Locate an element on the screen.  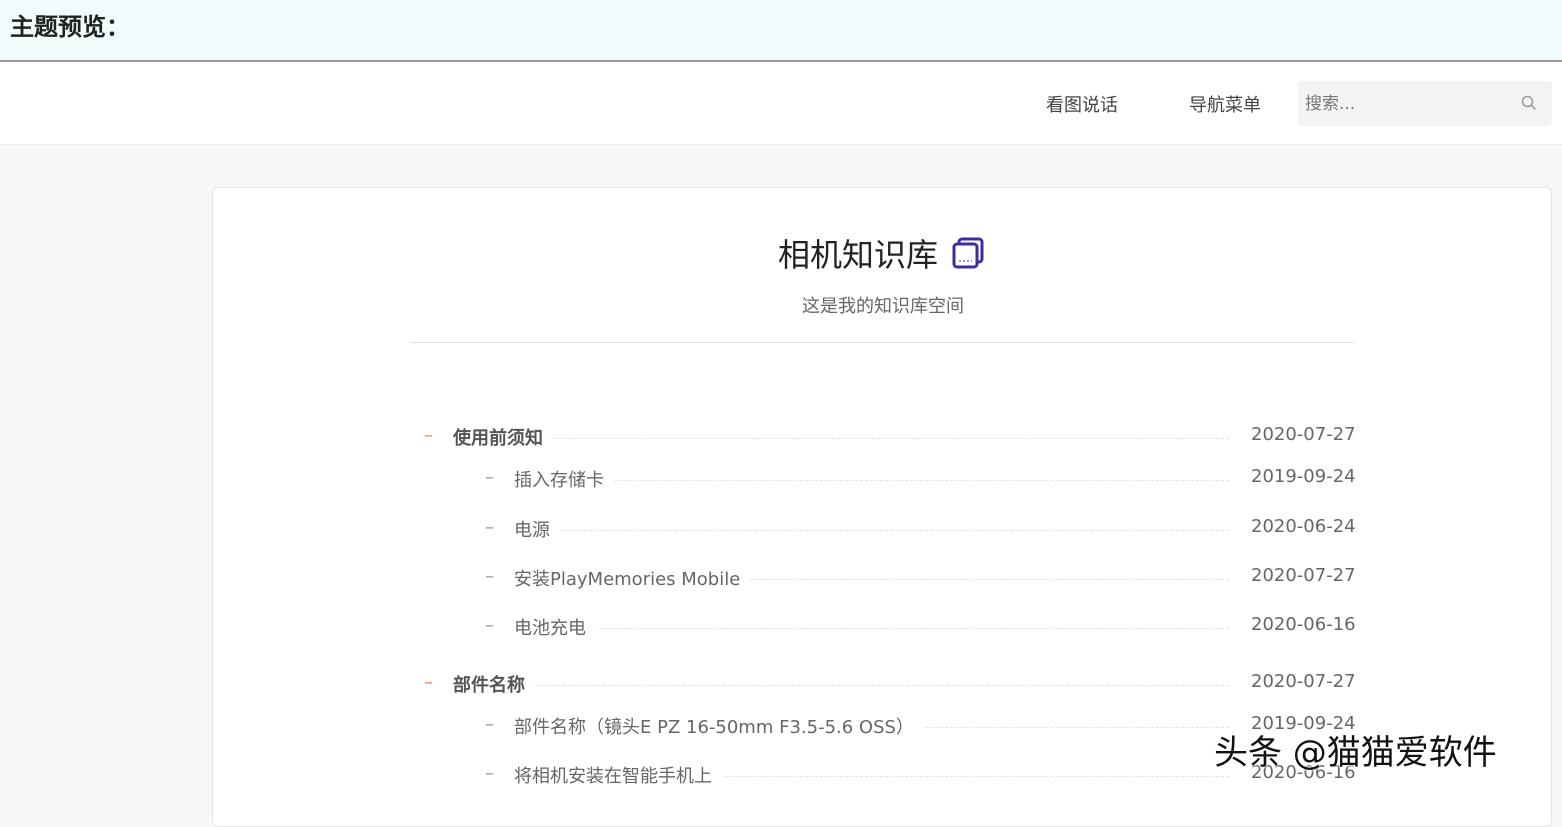
title-divider is located at coordinates (882, 342).